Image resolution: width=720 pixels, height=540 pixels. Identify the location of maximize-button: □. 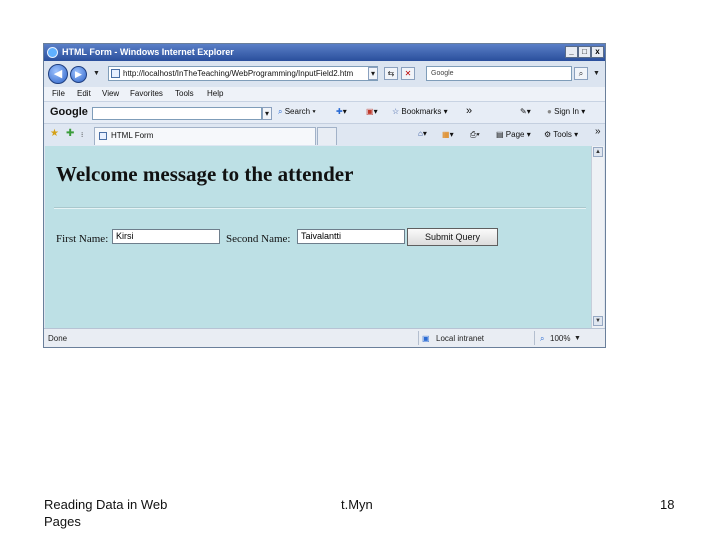
(584, 52).